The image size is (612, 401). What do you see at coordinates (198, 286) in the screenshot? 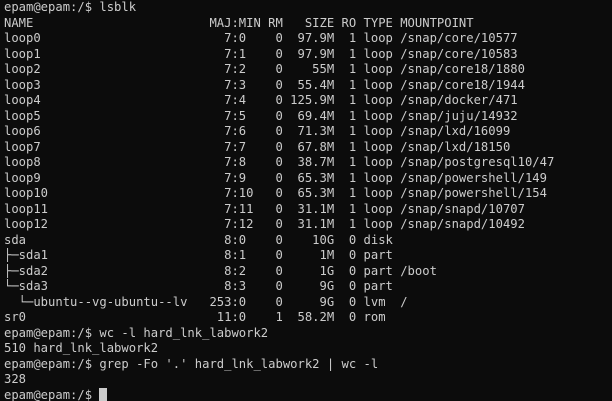
I see `lsblk-row-sda3: └─sda3 8:3 0 9G 0 part` at bounding box center [198, 286].